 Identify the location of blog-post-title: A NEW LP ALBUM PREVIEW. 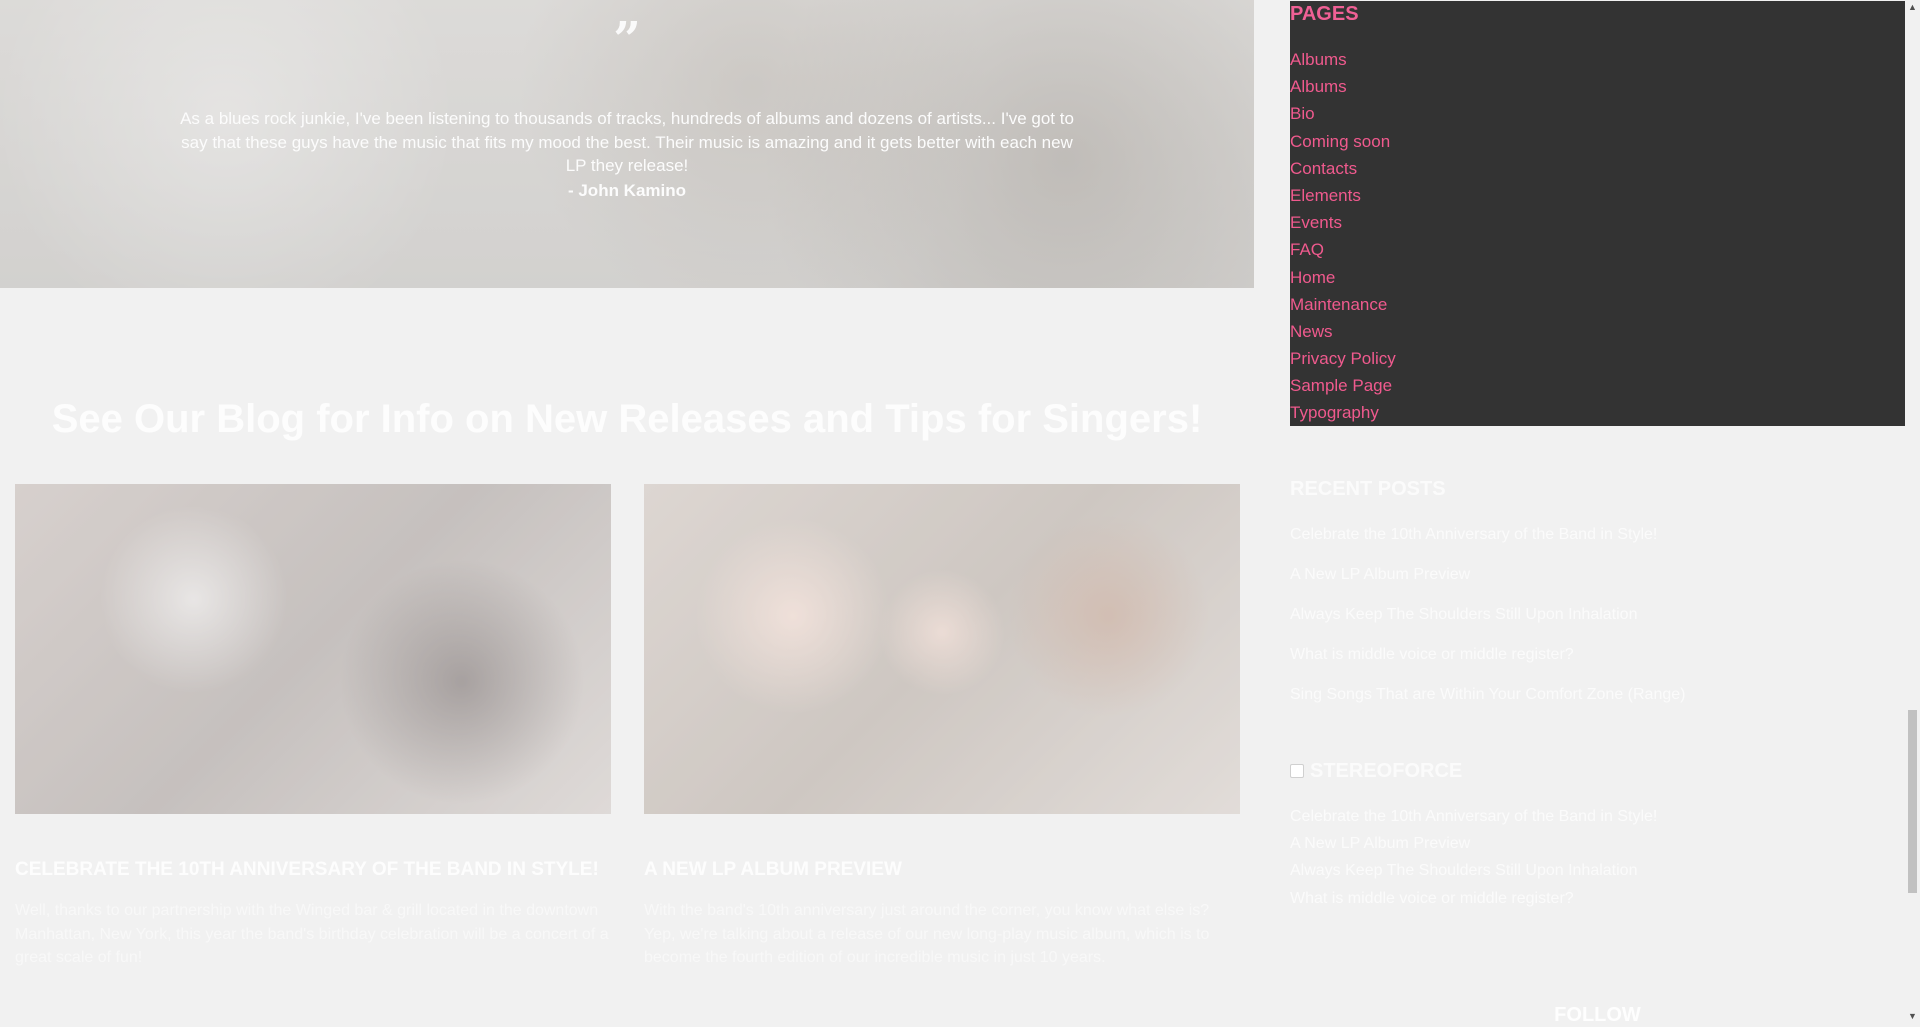
(942, 870).